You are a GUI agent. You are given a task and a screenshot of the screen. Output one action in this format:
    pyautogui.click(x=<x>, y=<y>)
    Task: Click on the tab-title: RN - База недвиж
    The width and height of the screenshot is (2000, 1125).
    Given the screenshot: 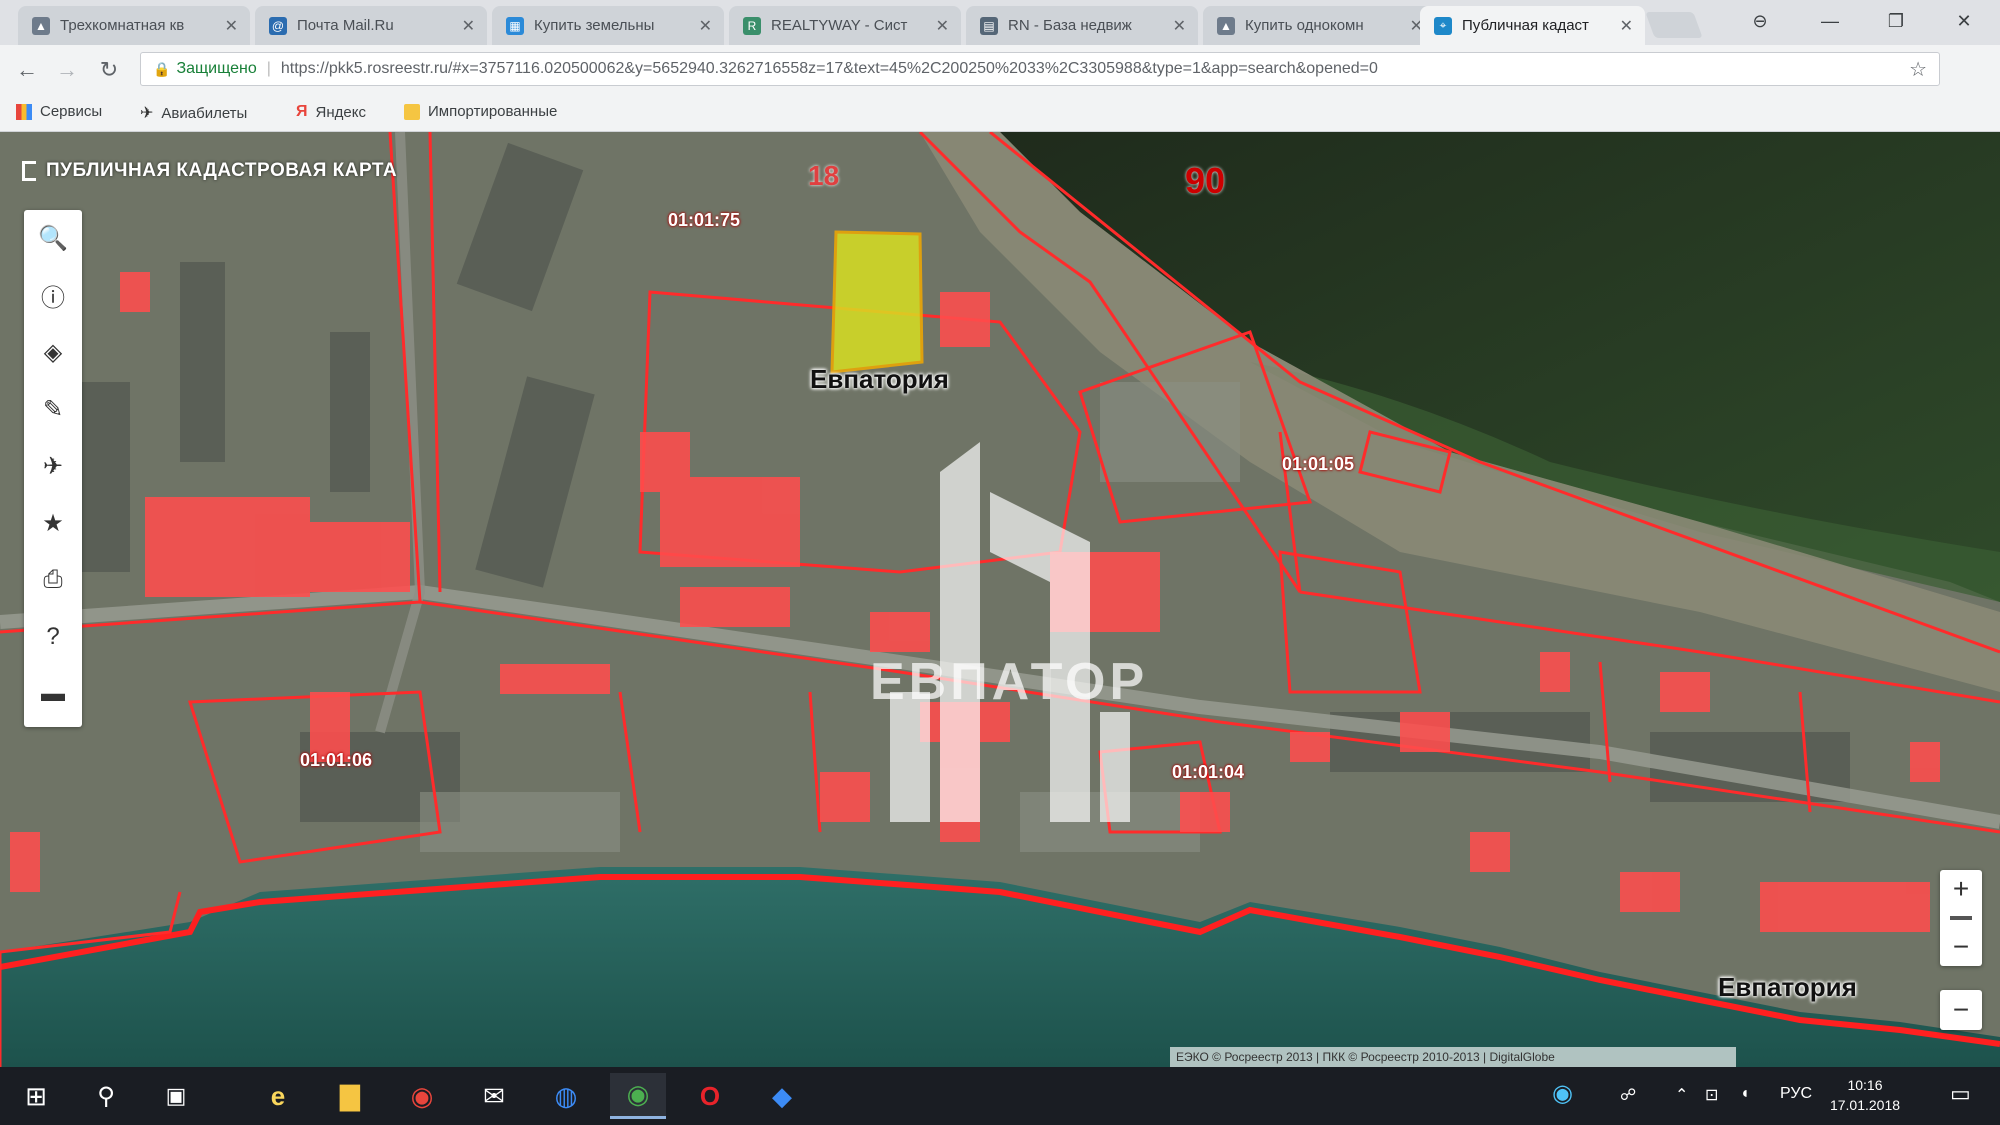 What is the action you would take?
    pyautogui.click(x=1070, y=25)
    